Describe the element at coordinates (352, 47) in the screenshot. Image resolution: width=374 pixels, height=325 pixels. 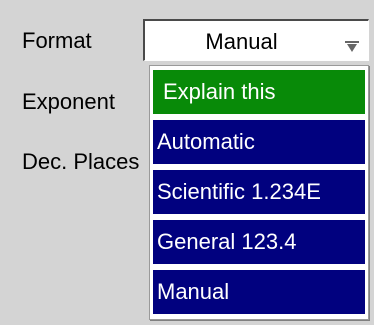
I see `dropdown-arrow-icon` at that location.